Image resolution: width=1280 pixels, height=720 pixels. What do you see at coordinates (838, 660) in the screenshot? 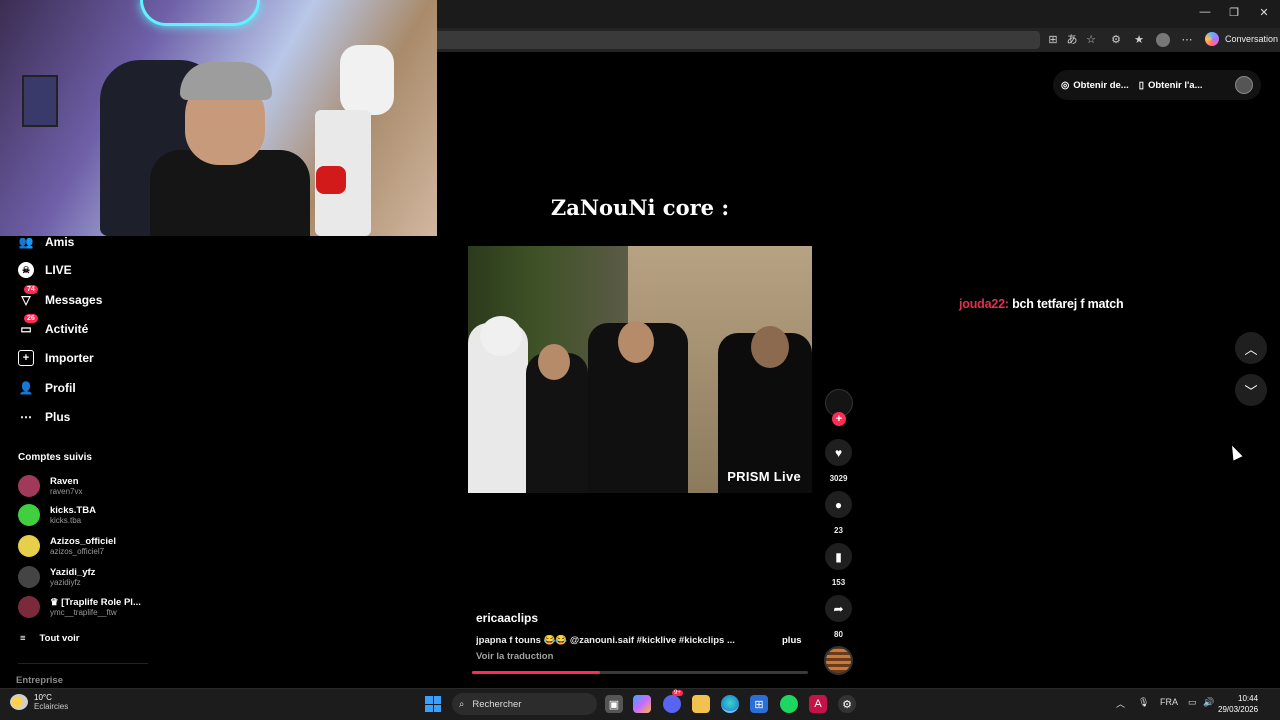
I see `music-disc` at bounding box center [838, 660].